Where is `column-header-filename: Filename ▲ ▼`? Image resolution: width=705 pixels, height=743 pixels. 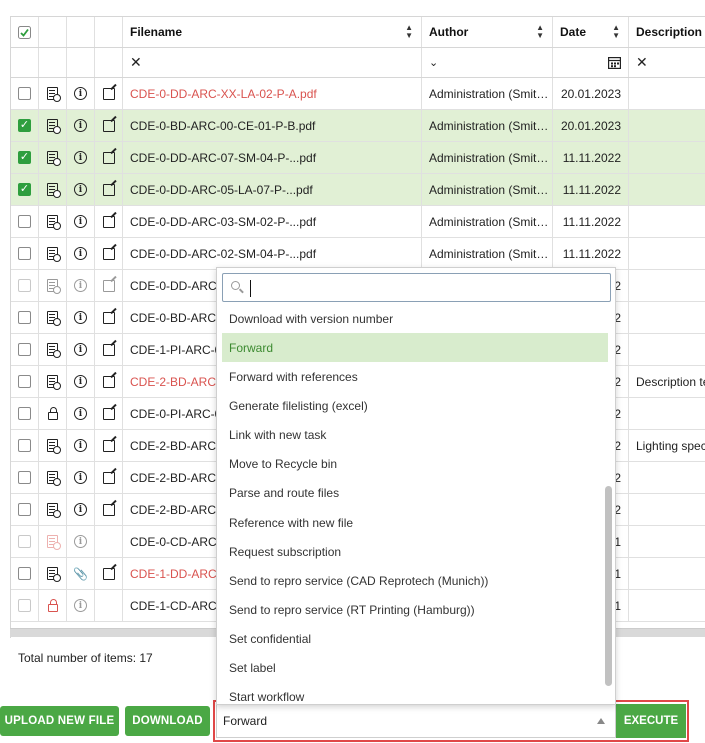
column-header-filename: Filename ▲ ▼ is located at coordinates (272, 32).